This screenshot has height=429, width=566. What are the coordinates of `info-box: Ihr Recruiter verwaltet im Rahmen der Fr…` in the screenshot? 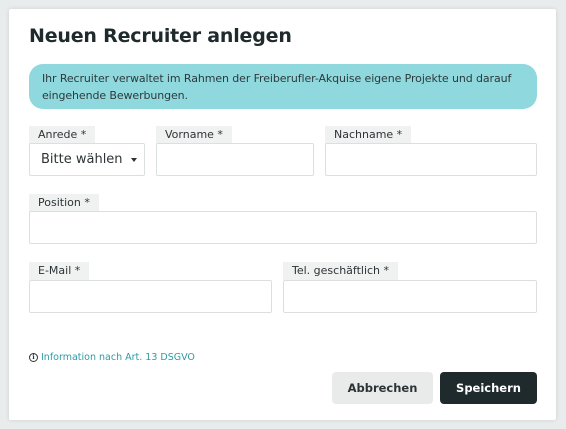 It's located at (283, 86).